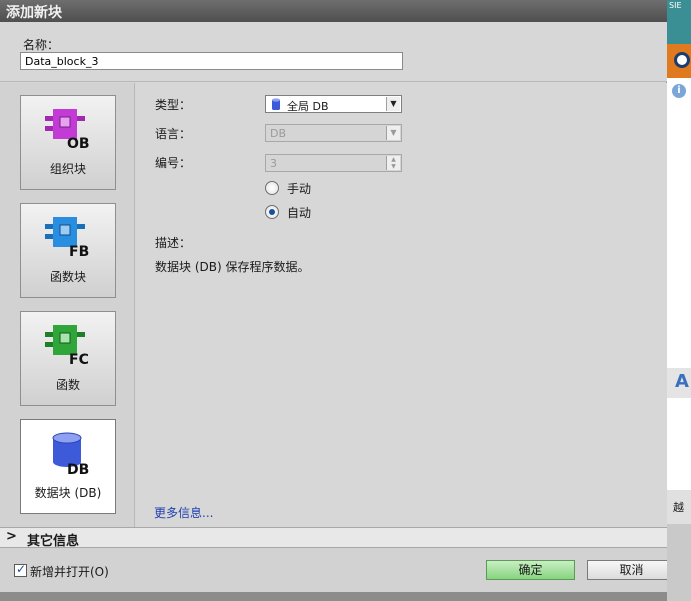 The height and width of the screenshot is (601, 691). Describe the element at coordinates (272, 188) in the screenshot. I see `manual-radio` at that location.